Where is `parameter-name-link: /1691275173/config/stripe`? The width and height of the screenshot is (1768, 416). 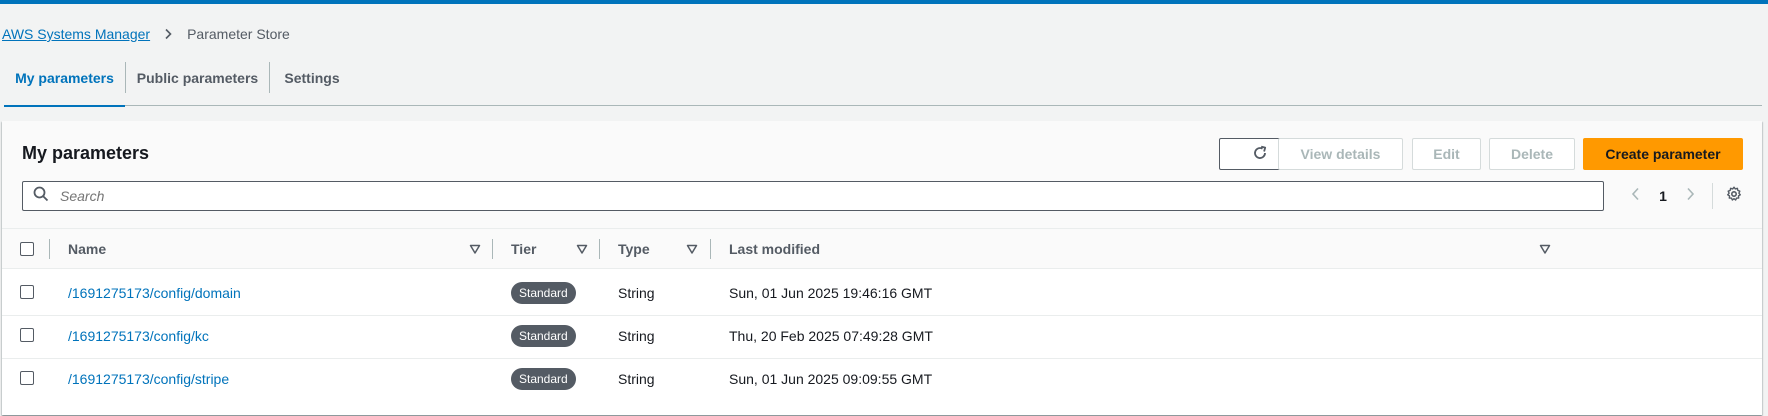 parameter-name-link: /1691275173/config/stripe is located at coordinates (148, 378).